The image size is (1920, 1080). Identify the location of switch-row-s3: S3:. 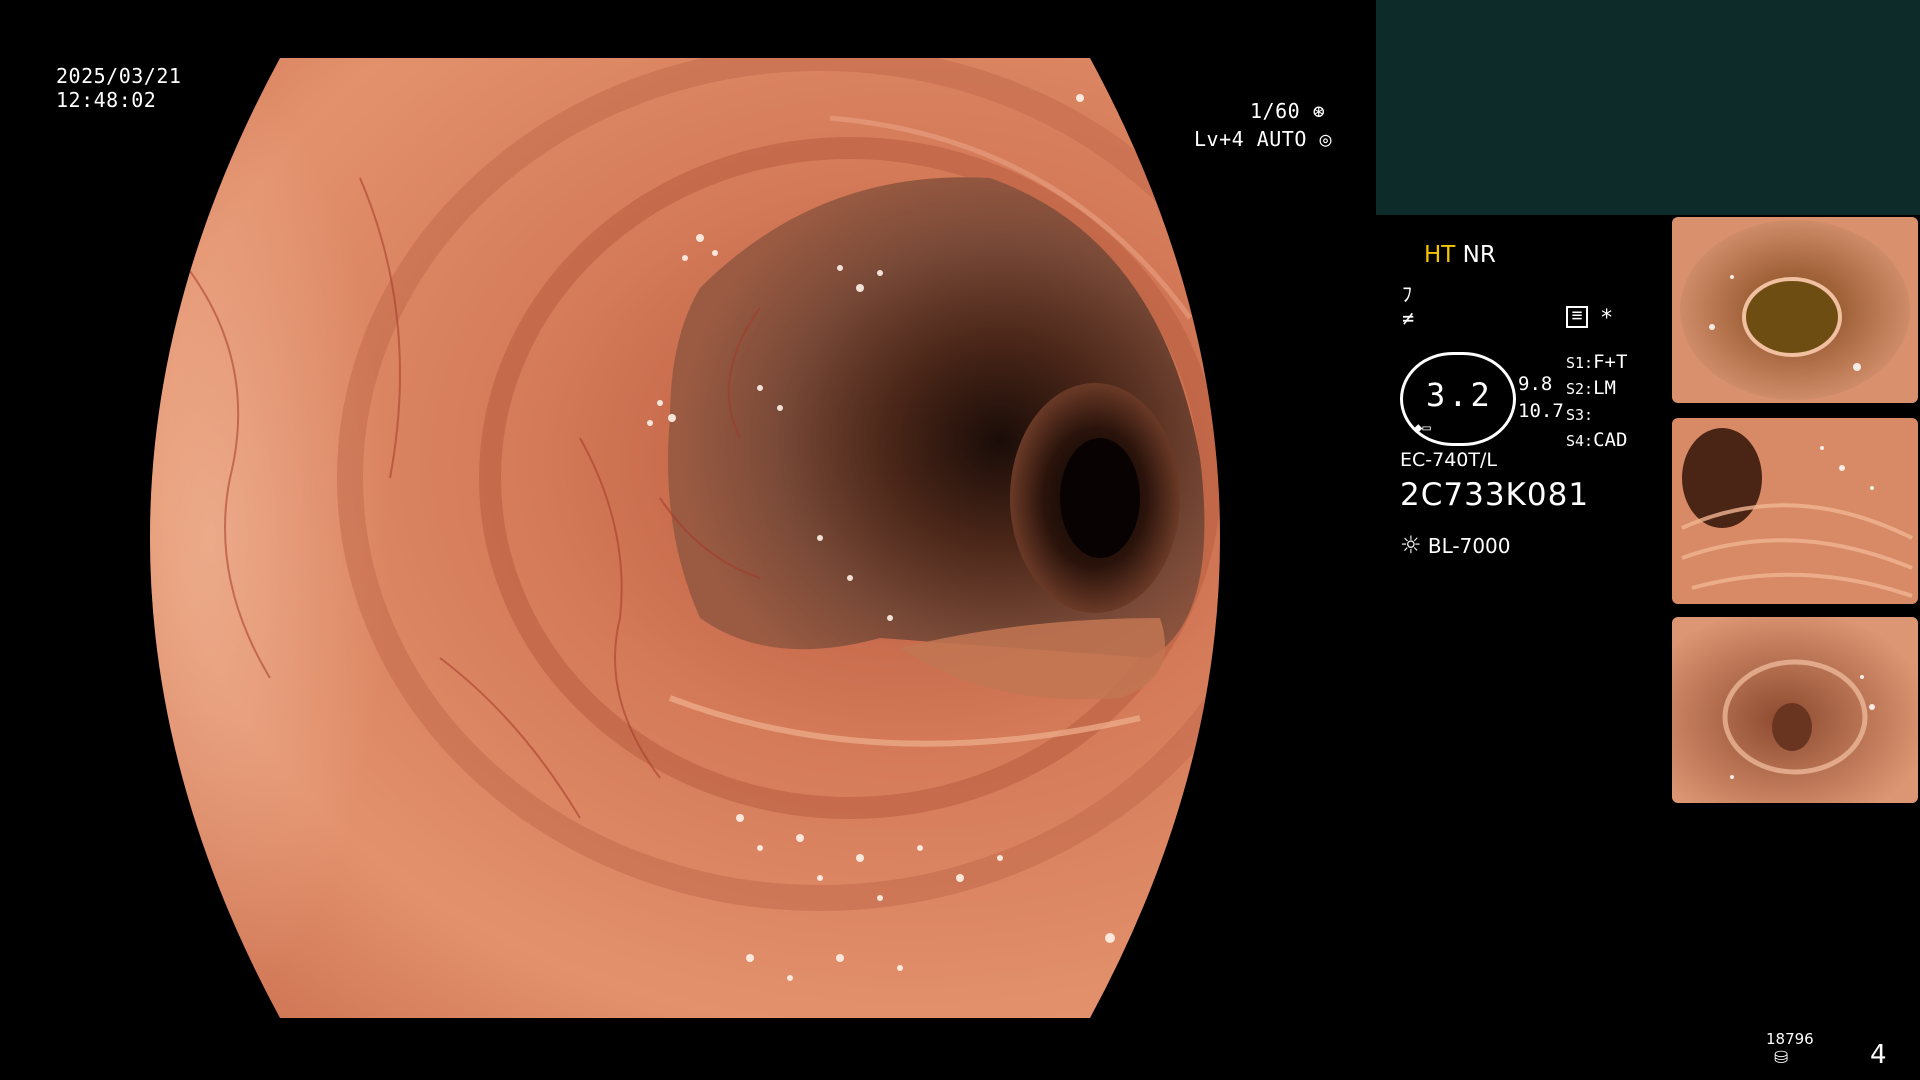
(1580, 415).